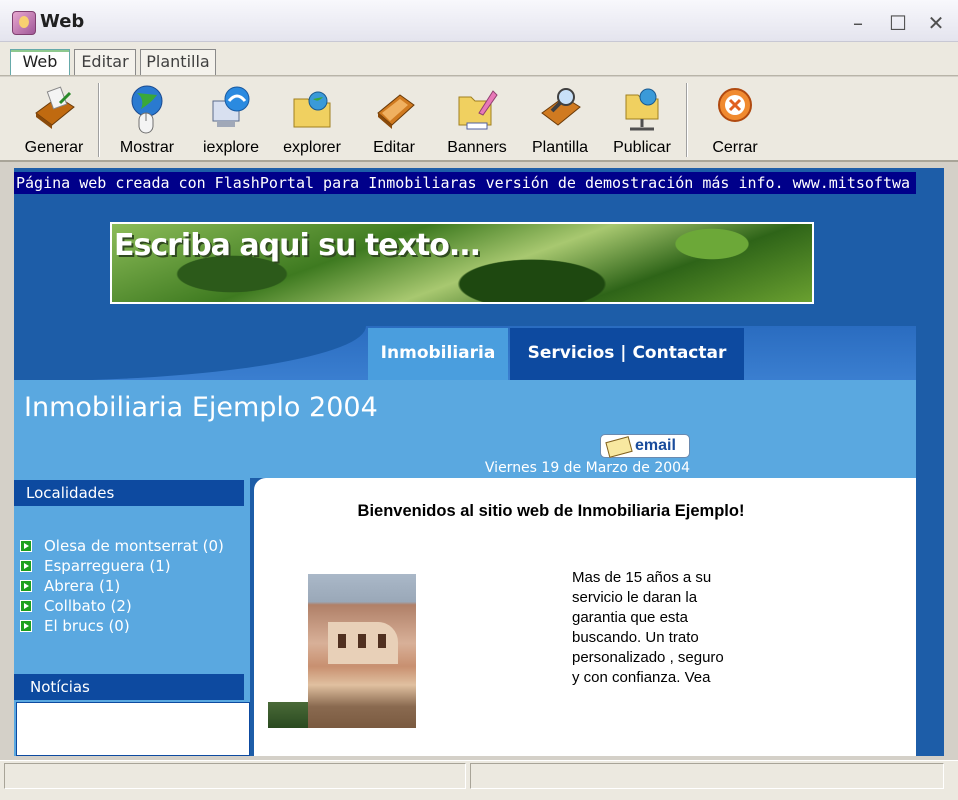 The width and height of the screenshot is (958, 800). What do you see at coordinates (735, 105) in the screenshot?
I see `close-circle-icon` at bounding box center [735, 105].